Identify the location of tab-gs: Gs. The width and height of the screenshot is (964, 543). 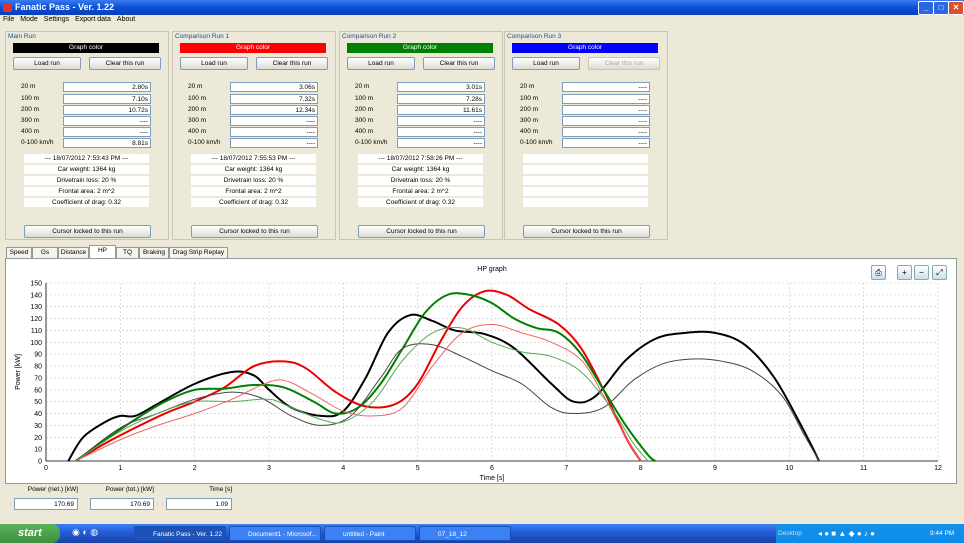
(45, 252).